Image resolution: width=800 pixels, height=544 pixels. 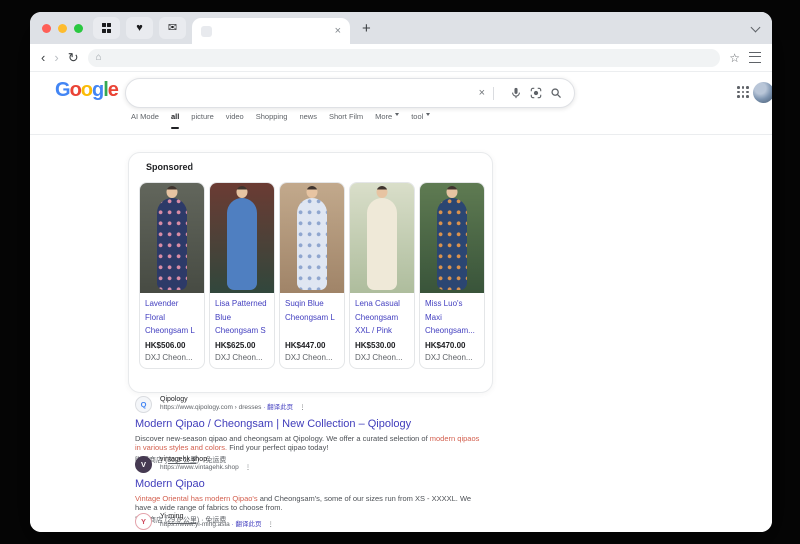 What do you see at coordinates (271, 31) in the screenshot?
I see `active-tab: ×` at bounding box center [271, 31].